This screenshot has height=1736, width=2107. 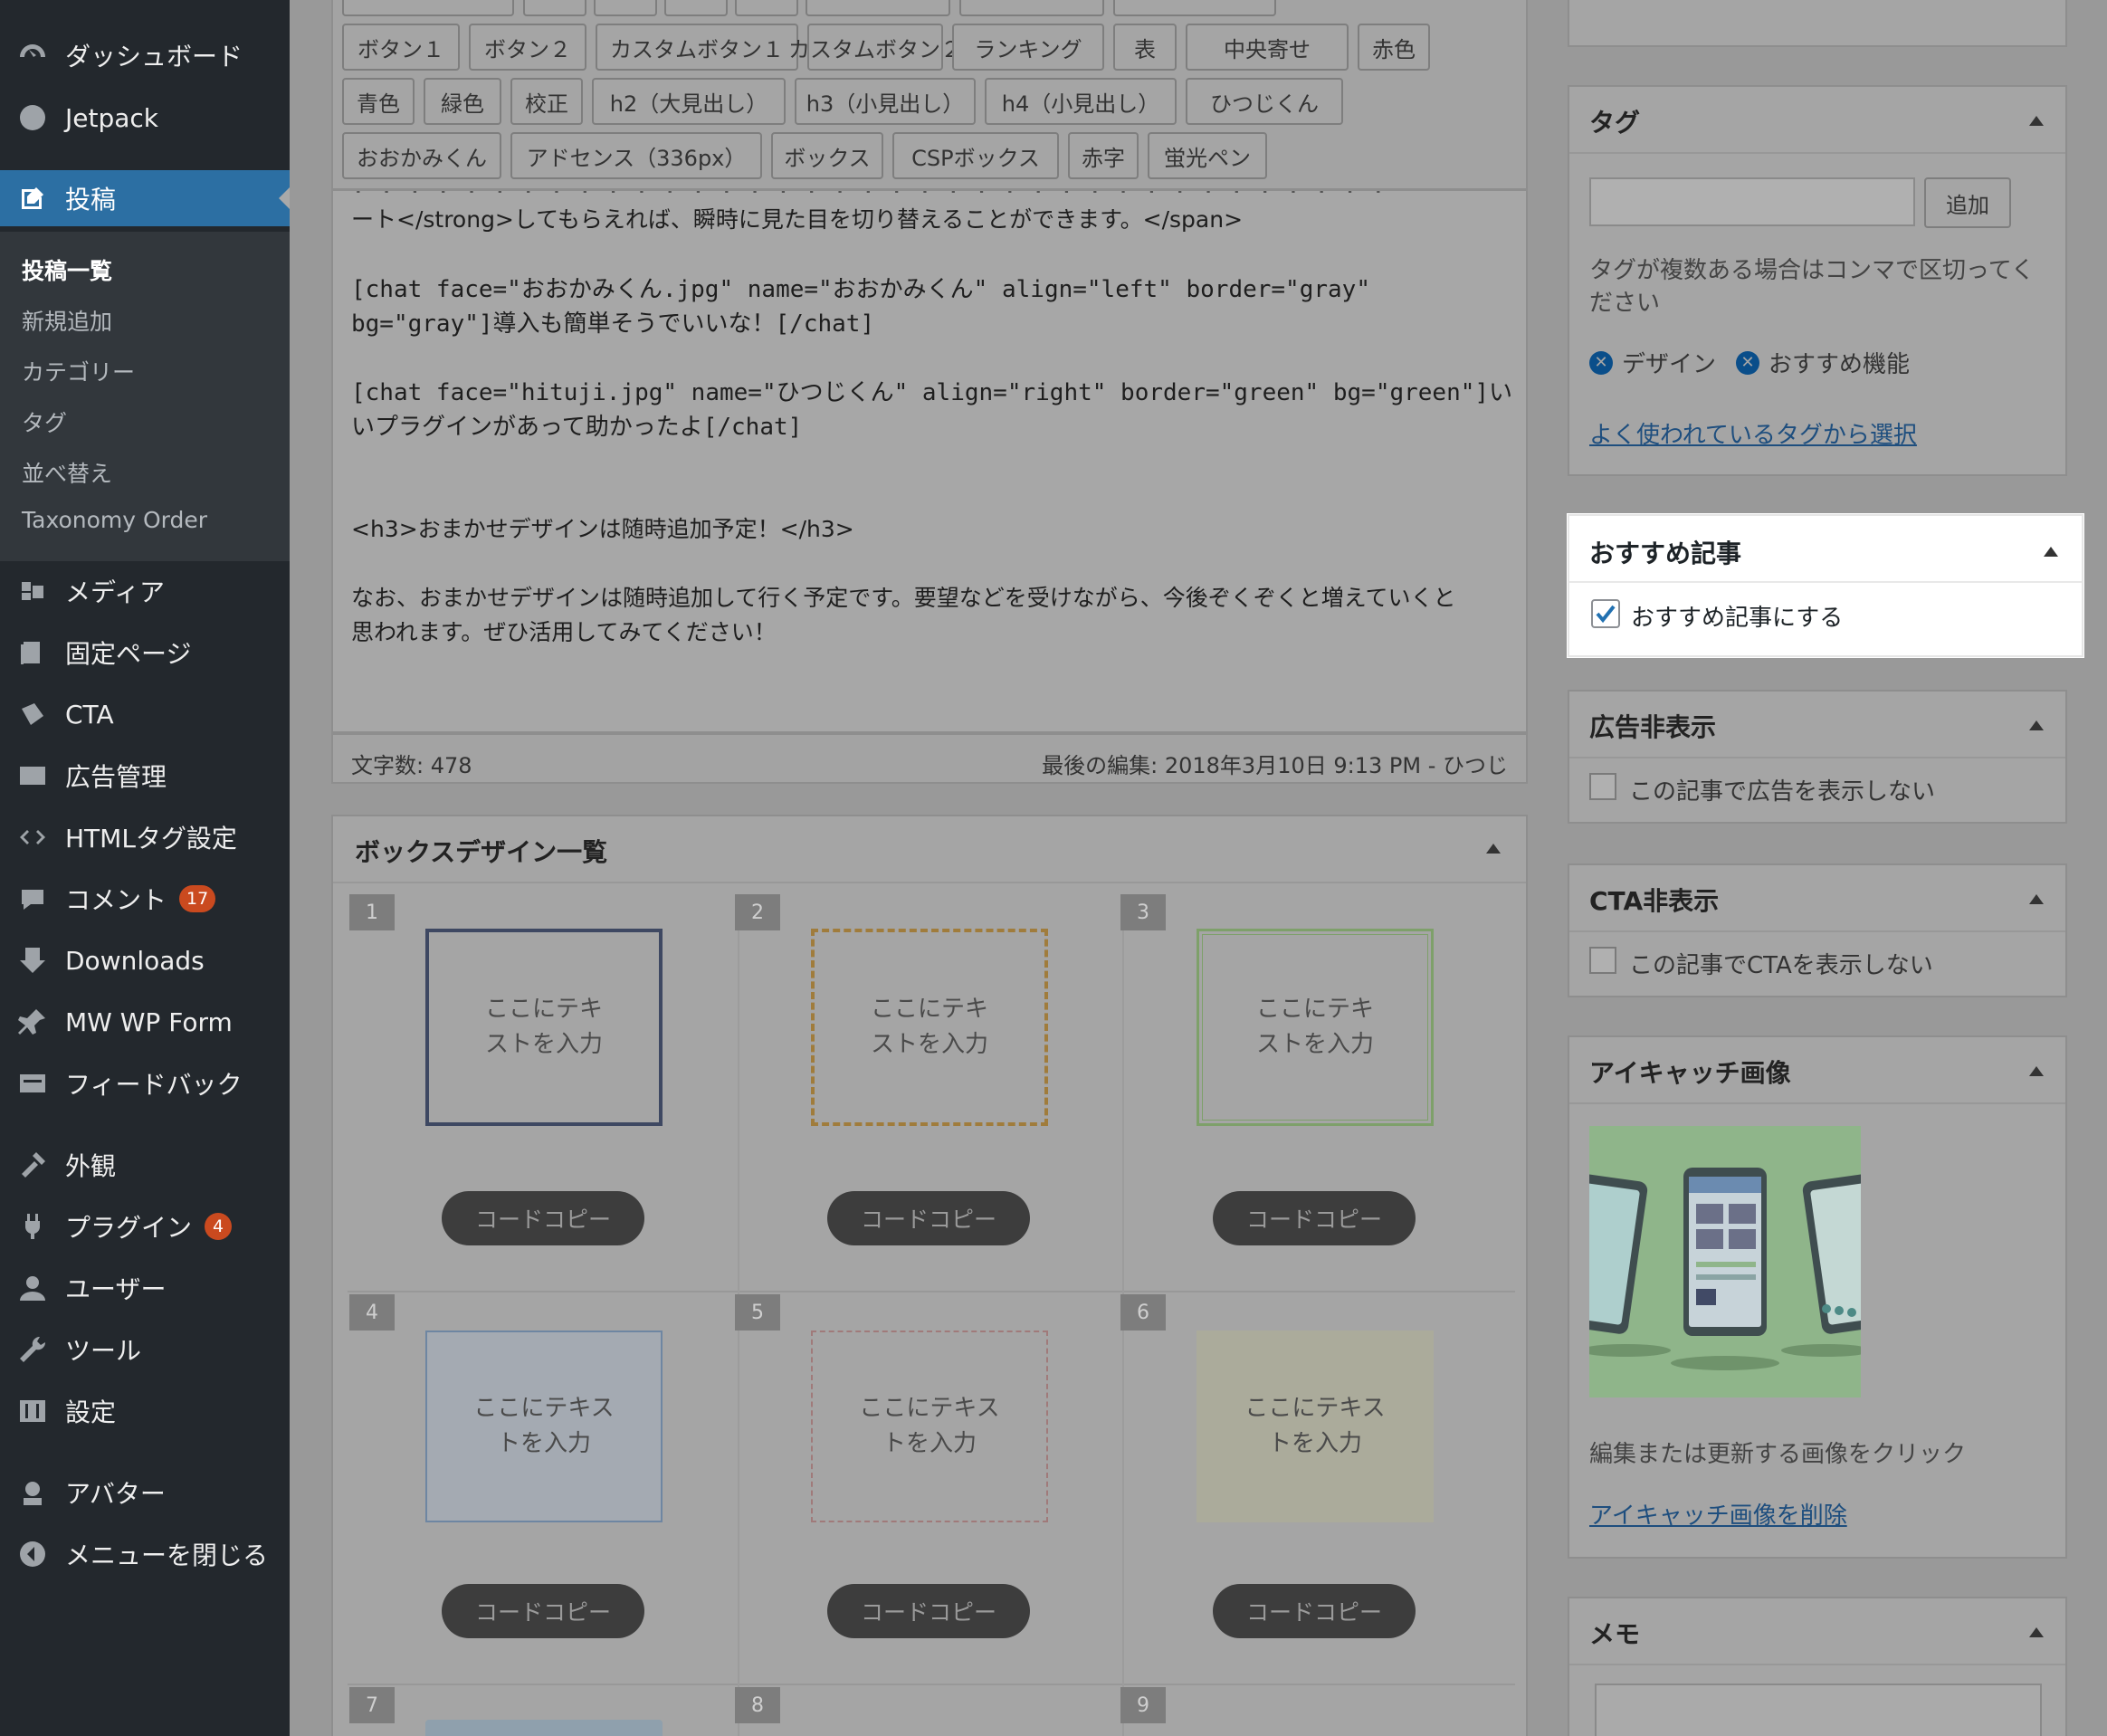 I want to click on quicktag-button: カスタムボタン１, so click(x=697, y=47).